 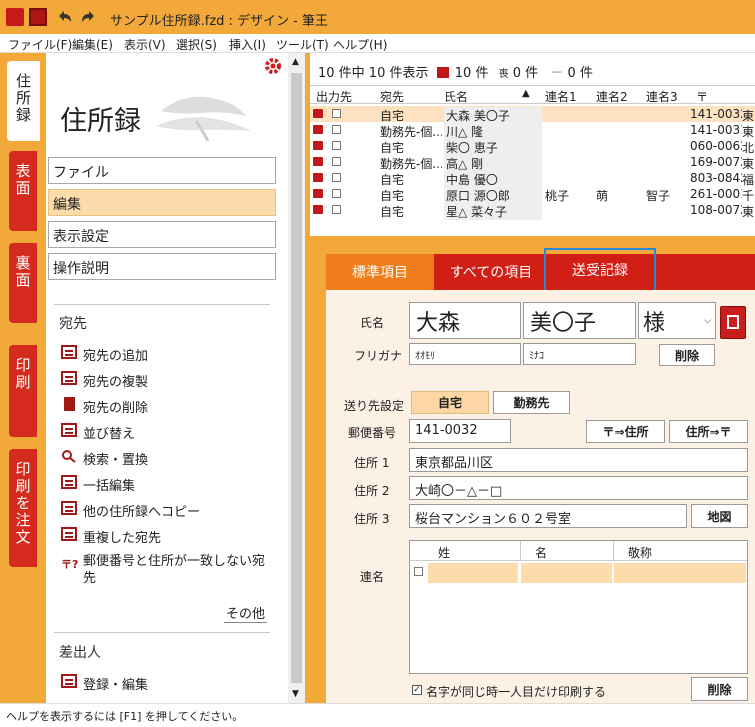 I want to click on zip-field: 141-0032, so click(x=460, y=431).